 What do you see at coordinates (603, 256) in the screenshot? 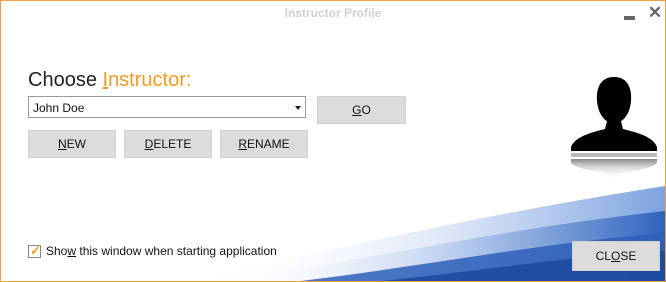
I see `close-button-pre: CL` at bounding box center [603, 256].